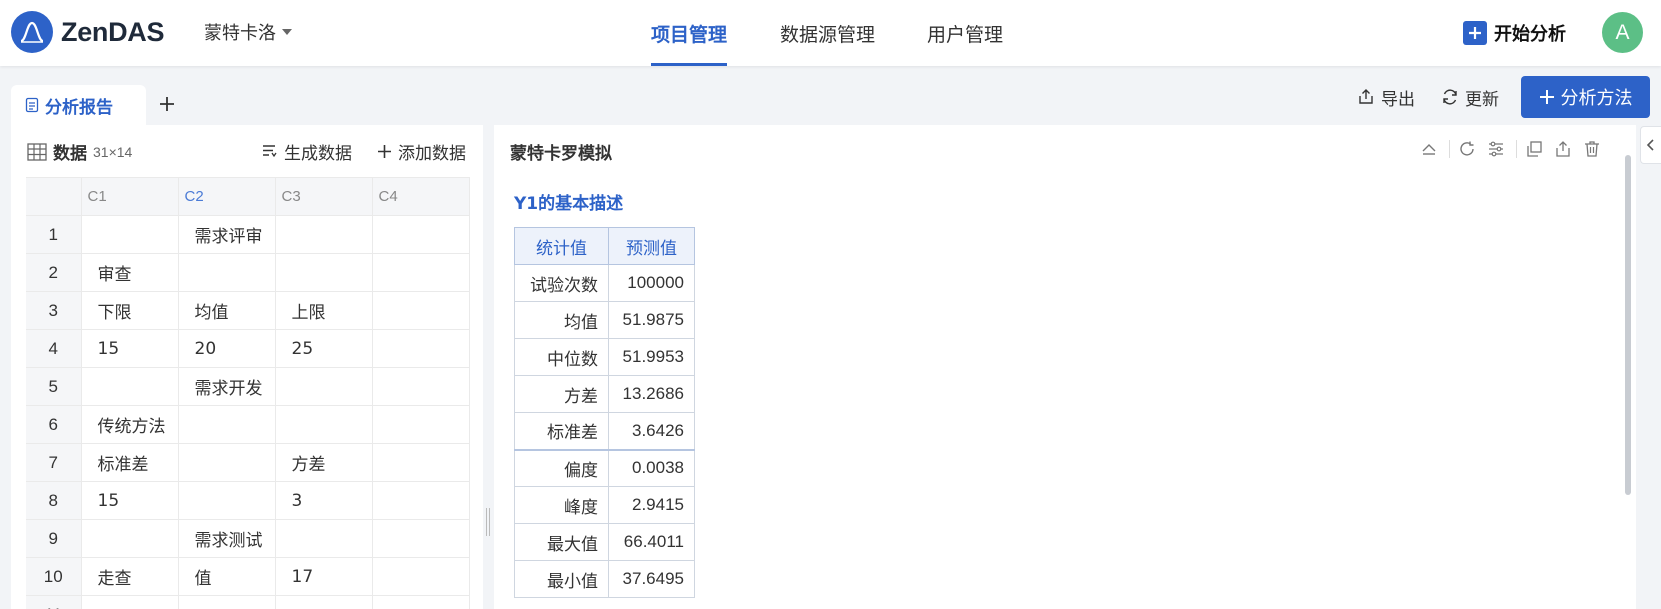  What do you see at coordinates (130, 196) in the screenshot?
I see `column-header: C1` at bounding box center [130, 196].